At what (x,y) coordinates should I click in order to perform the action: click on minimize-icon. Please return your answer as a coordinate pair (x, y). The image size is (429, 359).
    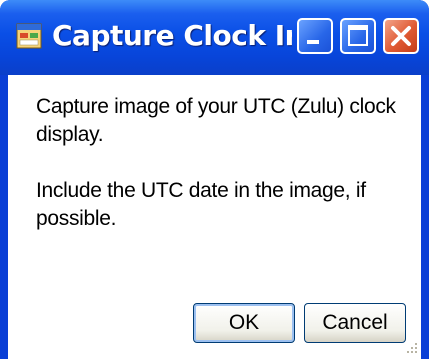
    Looking at the image, I should click on (313, 42).